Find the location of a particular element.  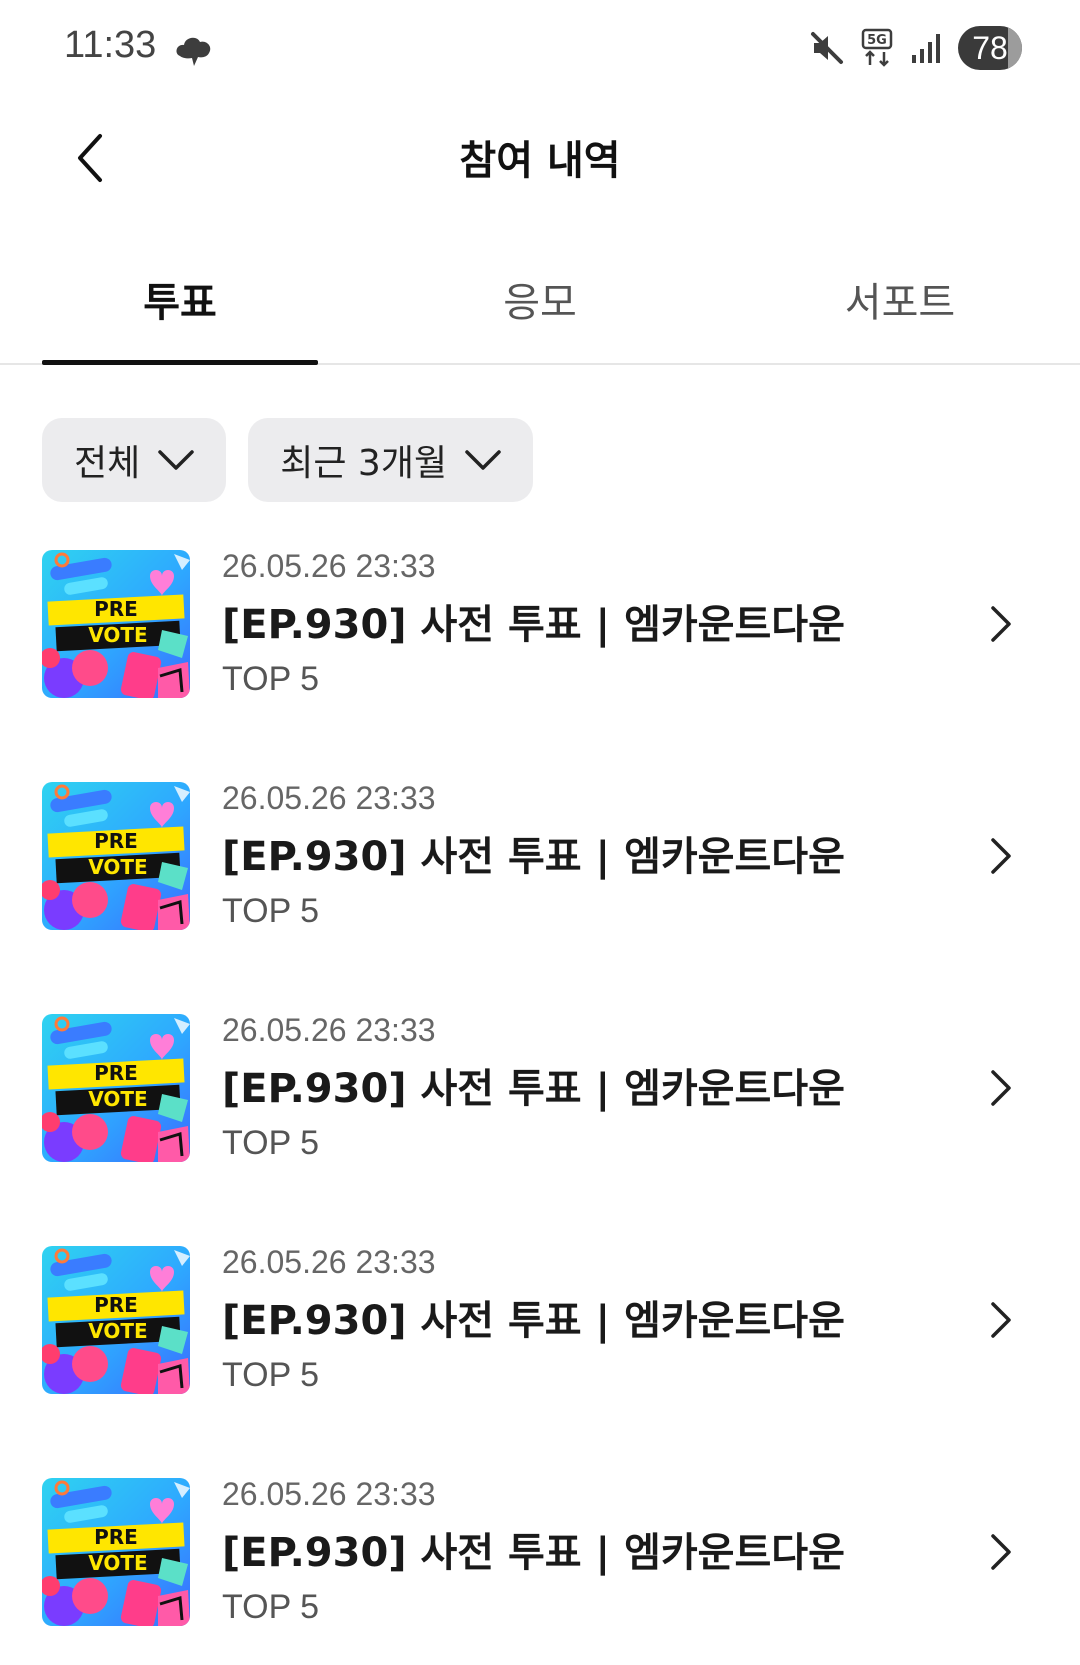

tab-support: 서포트 is located at coordinates (900, 309).